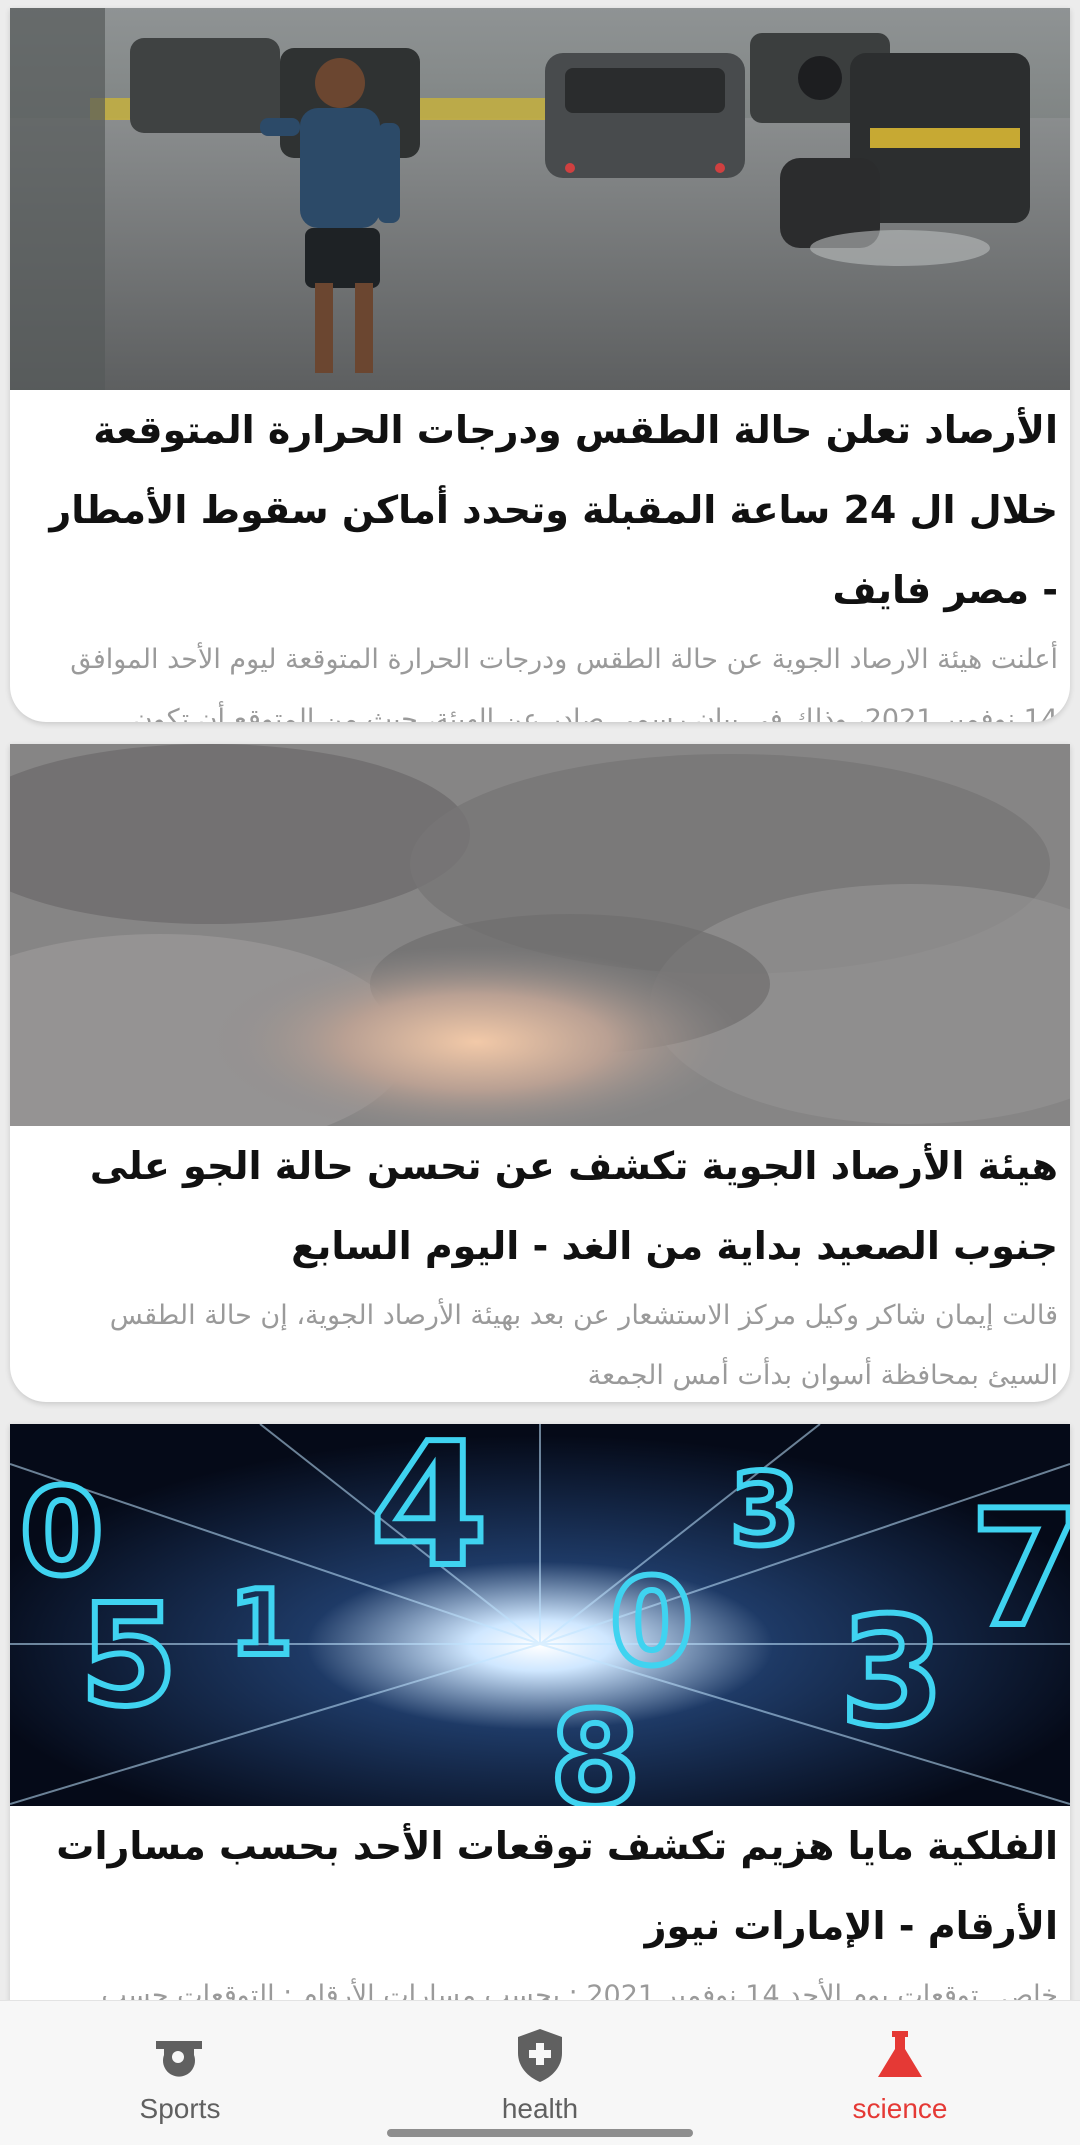 The width and height of the screenshot is (1080, 2145). I want to click on nav-item-health: health, so click(540, 2073).